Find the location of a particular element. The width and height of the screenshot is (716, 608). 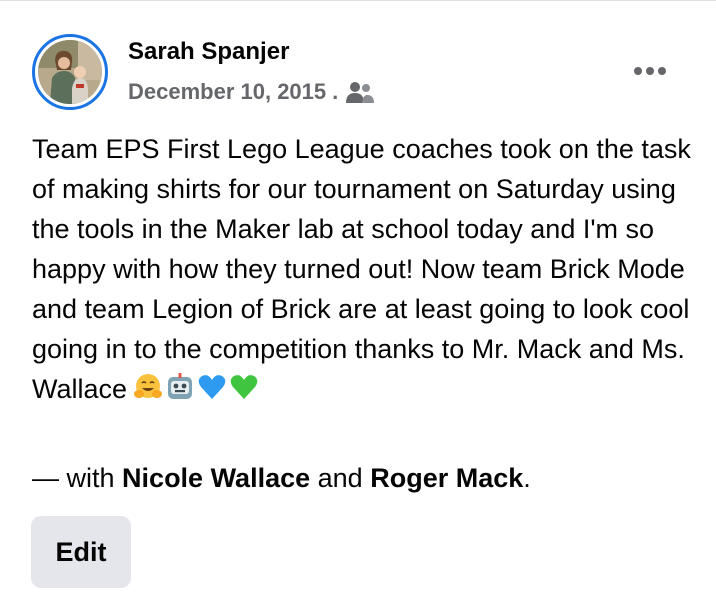

avatar is located at coordinates (70, 72).